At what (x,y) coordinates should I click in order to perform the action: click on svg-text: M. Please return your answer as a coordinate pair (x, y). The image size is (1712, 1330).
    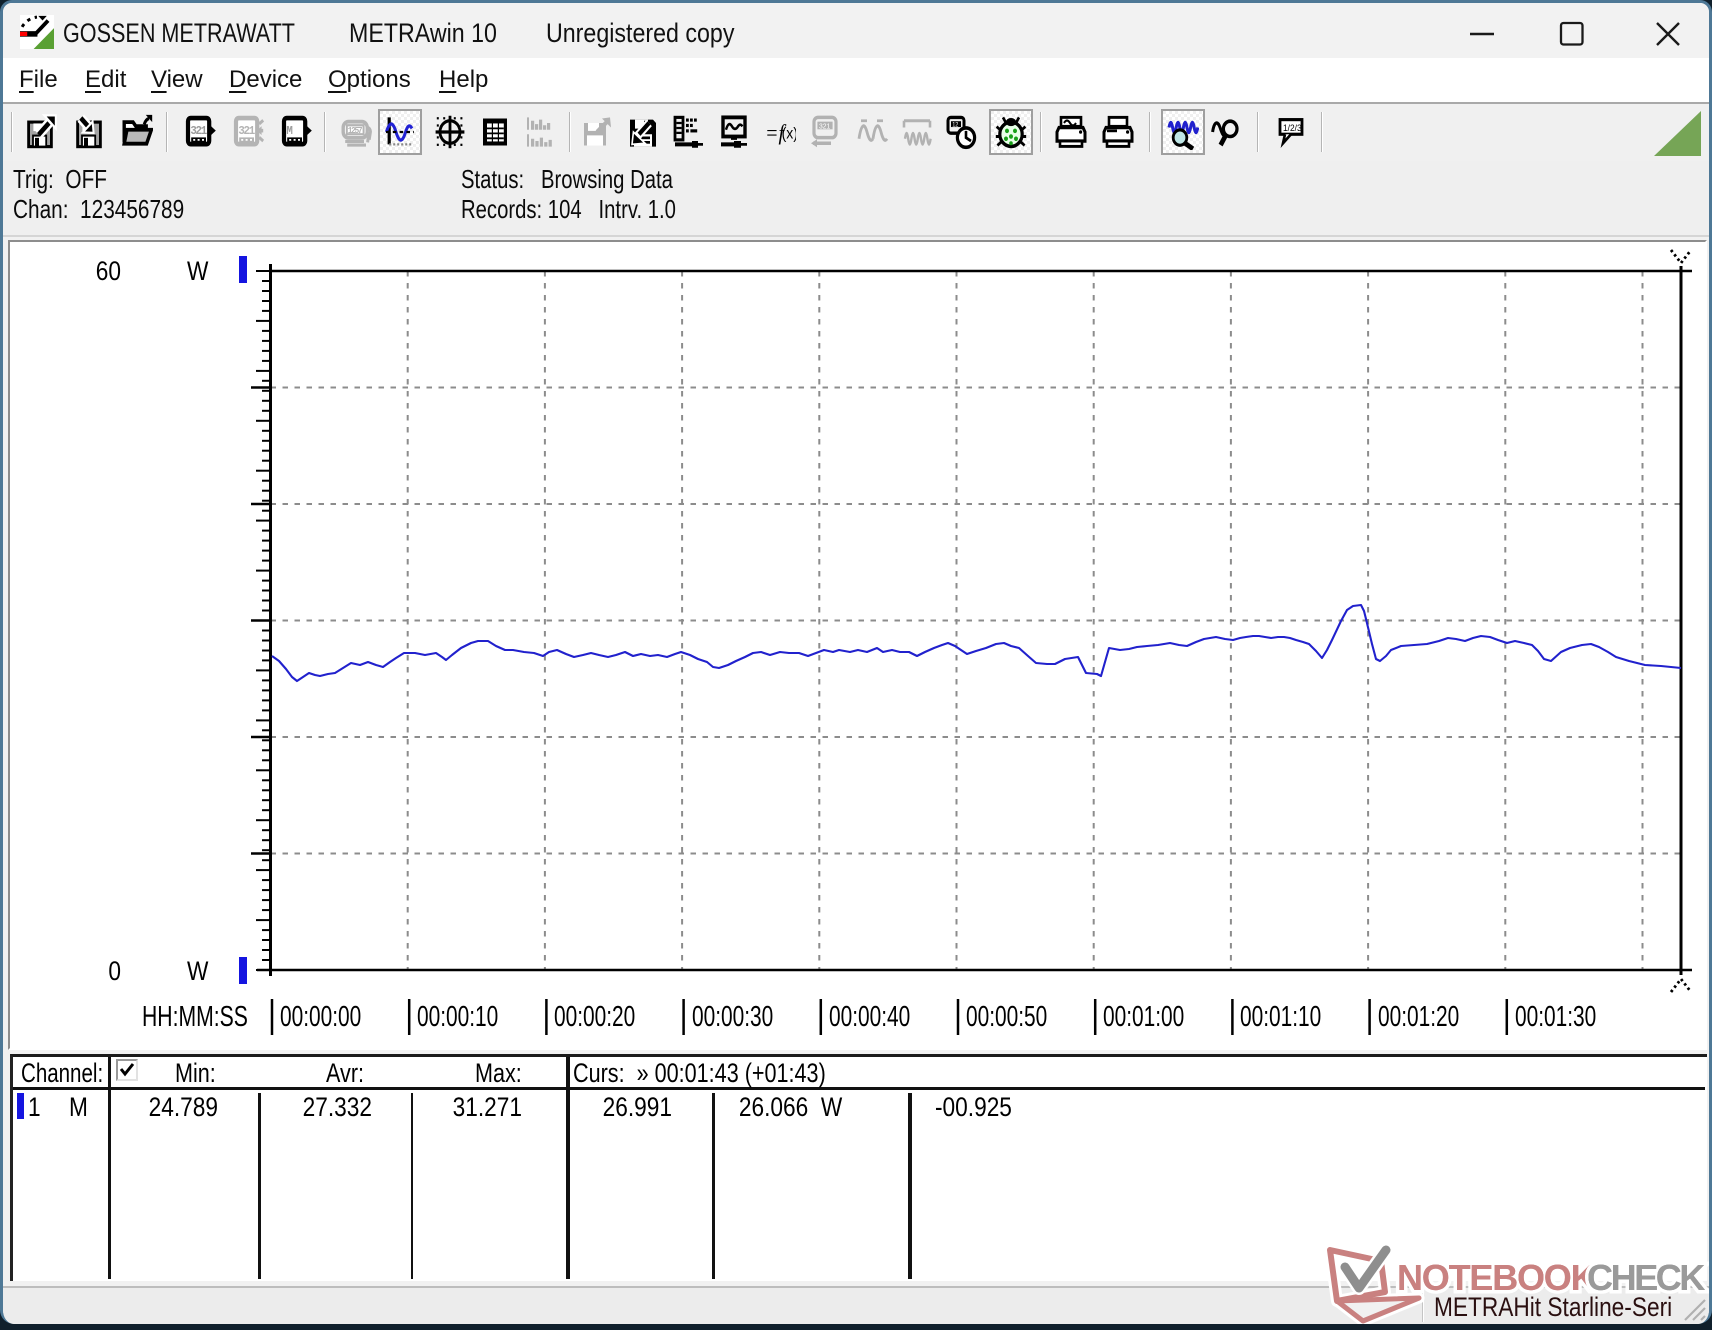
    Looking at the image, I should click on (289, 131).